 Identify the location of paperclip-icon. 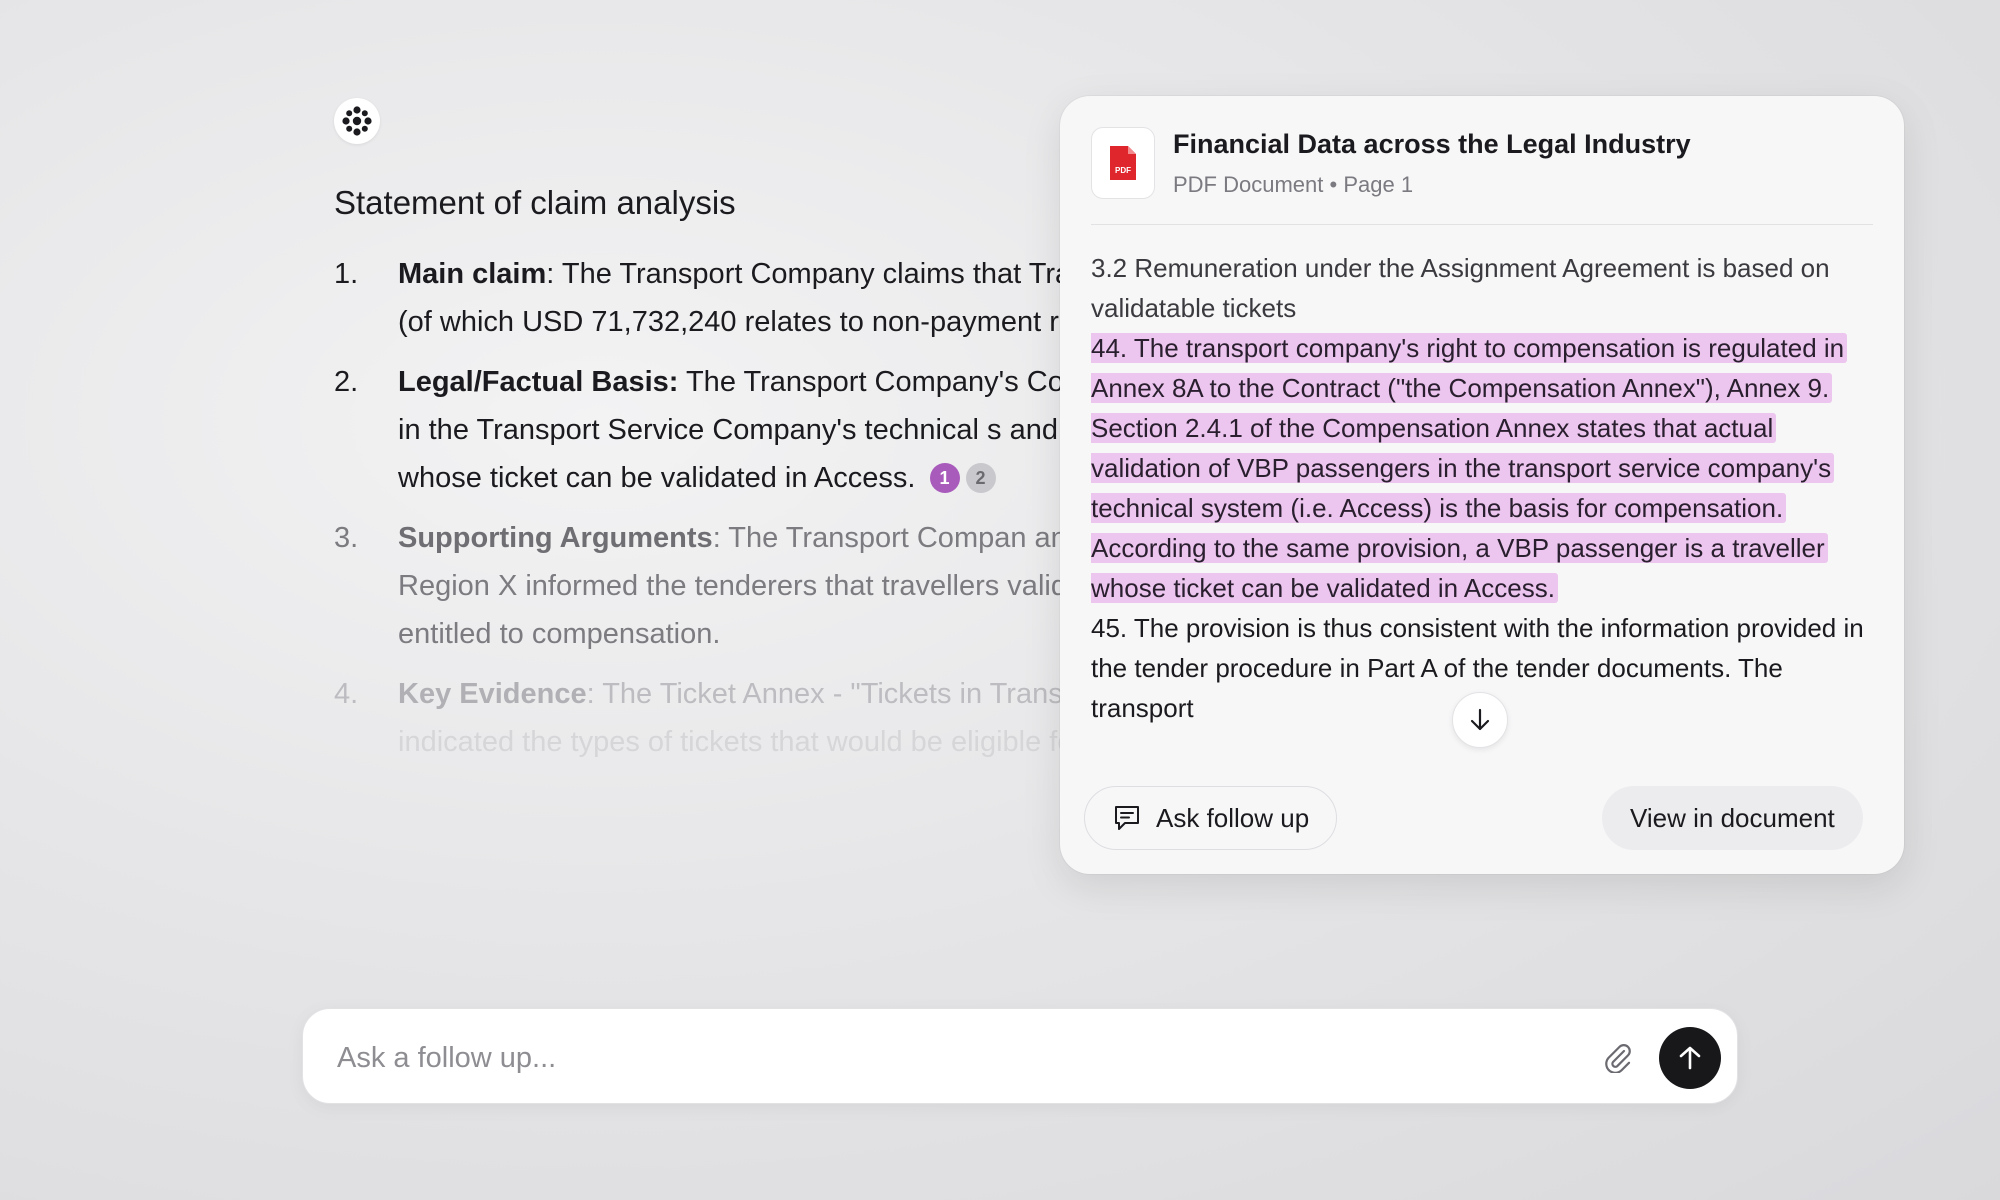
(1618, 1058).